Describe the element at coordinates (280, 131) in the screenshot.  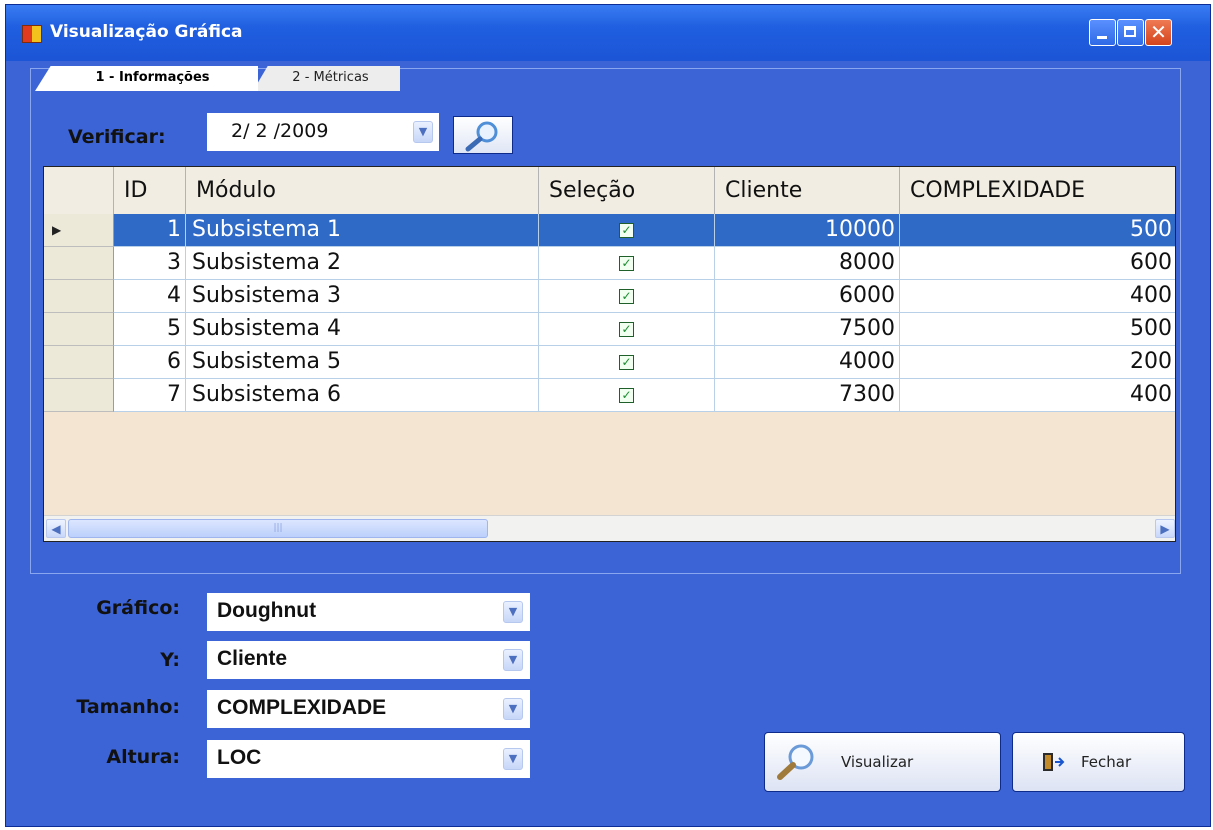
I see `verificar-date-value: 2/ 2 /2009` at that location.